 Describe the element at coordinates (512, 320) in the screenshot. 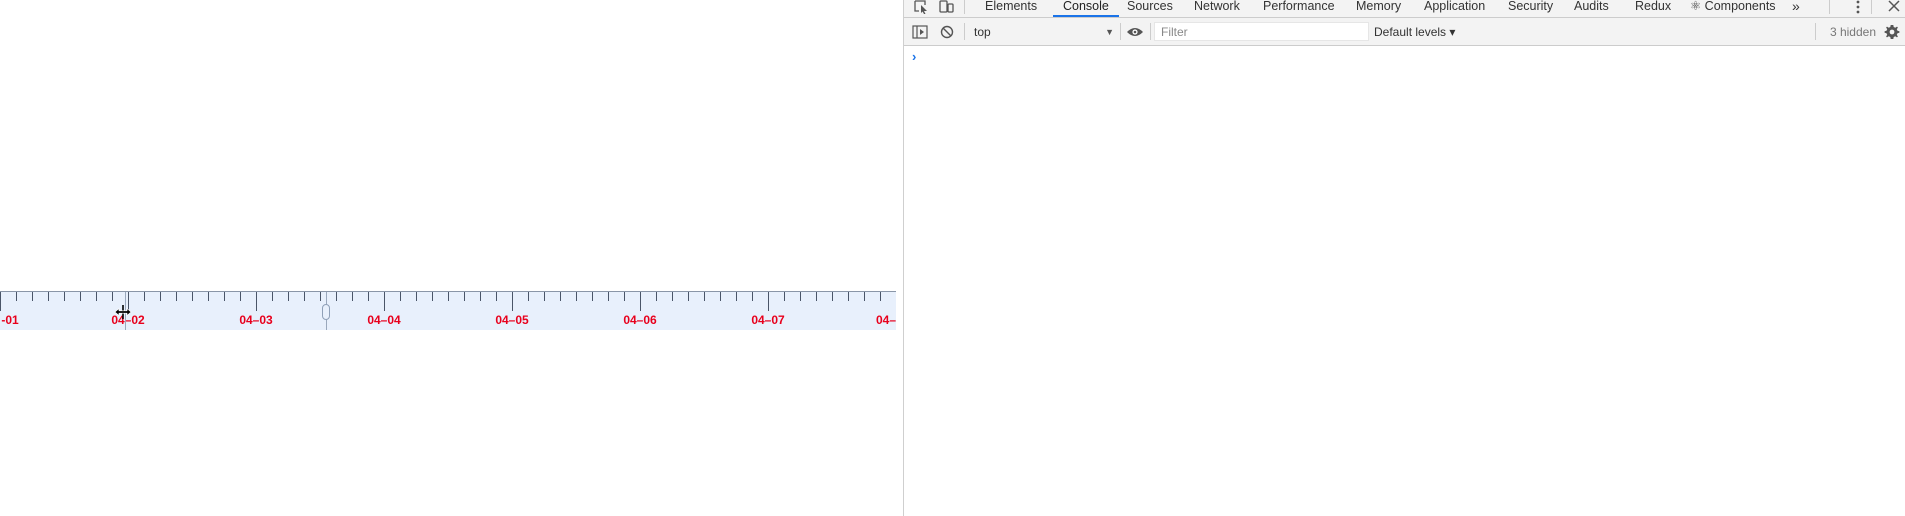

I see `timeline-date-label: 04–05` at that location.